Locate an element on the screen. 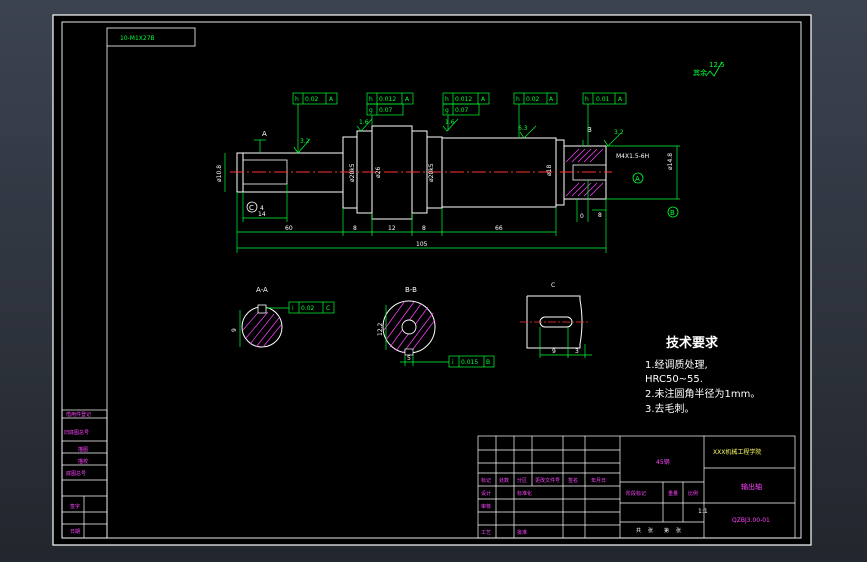 The image size is (867, 562). frame-label: 10-M1X27B is located at coordinates (137, 38).